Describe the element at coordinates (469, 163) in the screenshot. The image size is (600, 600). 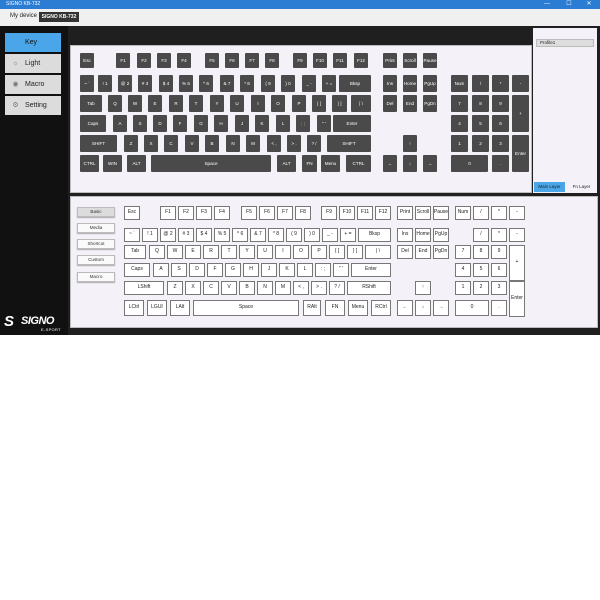
I see `key-0: 0` at that location.